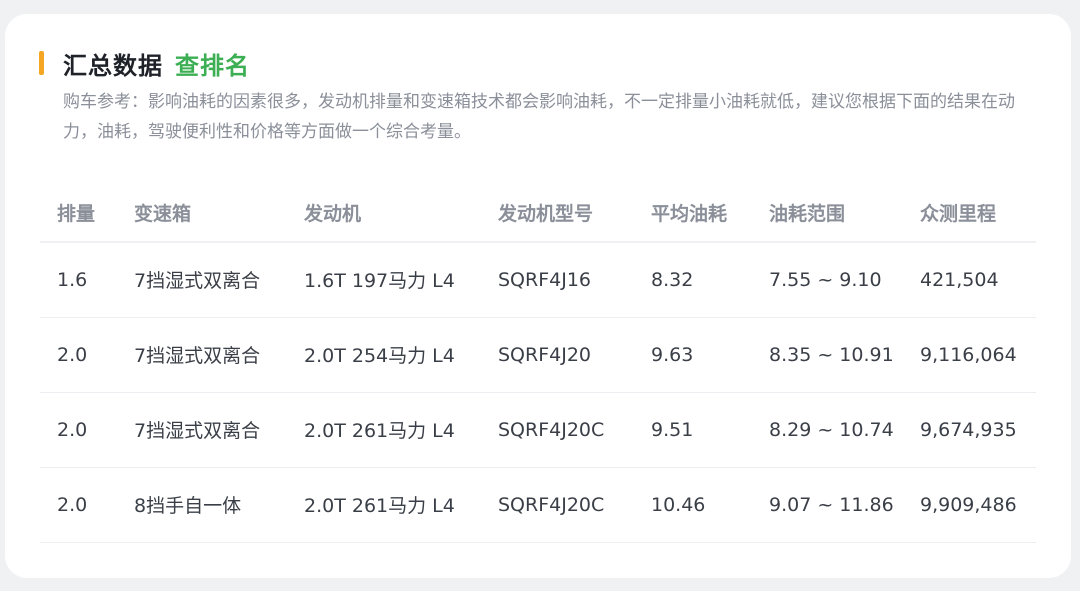  What do you see at coordinates (710, 213) in the screenshot?
I see `header-avg-consumption: 平均油耗` at bounding box center [710, 213].